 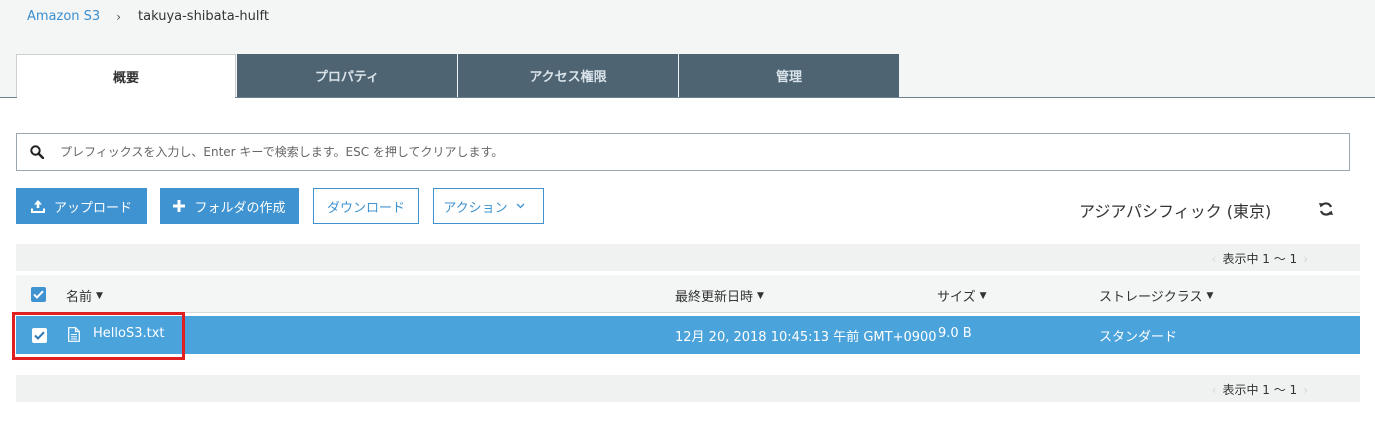 I want to click on refresh-icon, so click(x=1326, y=209).